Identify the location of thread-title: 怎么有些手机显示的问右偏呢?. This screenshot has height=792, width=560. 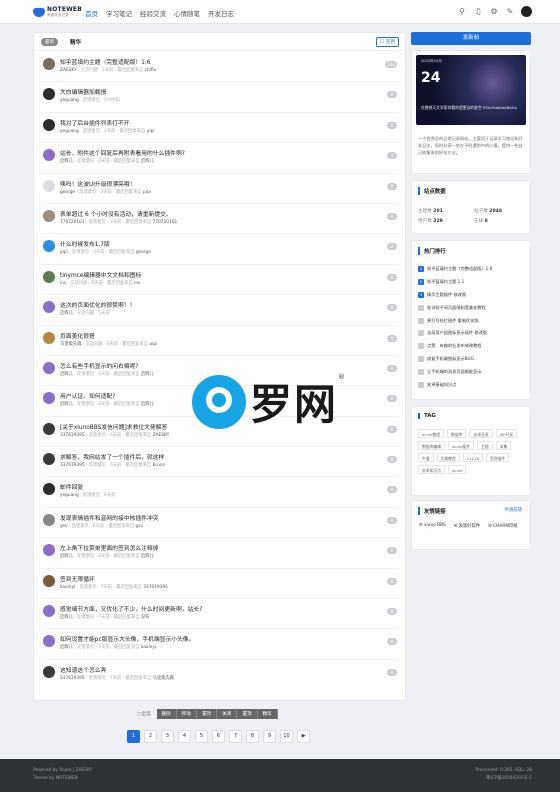
(99, 365).